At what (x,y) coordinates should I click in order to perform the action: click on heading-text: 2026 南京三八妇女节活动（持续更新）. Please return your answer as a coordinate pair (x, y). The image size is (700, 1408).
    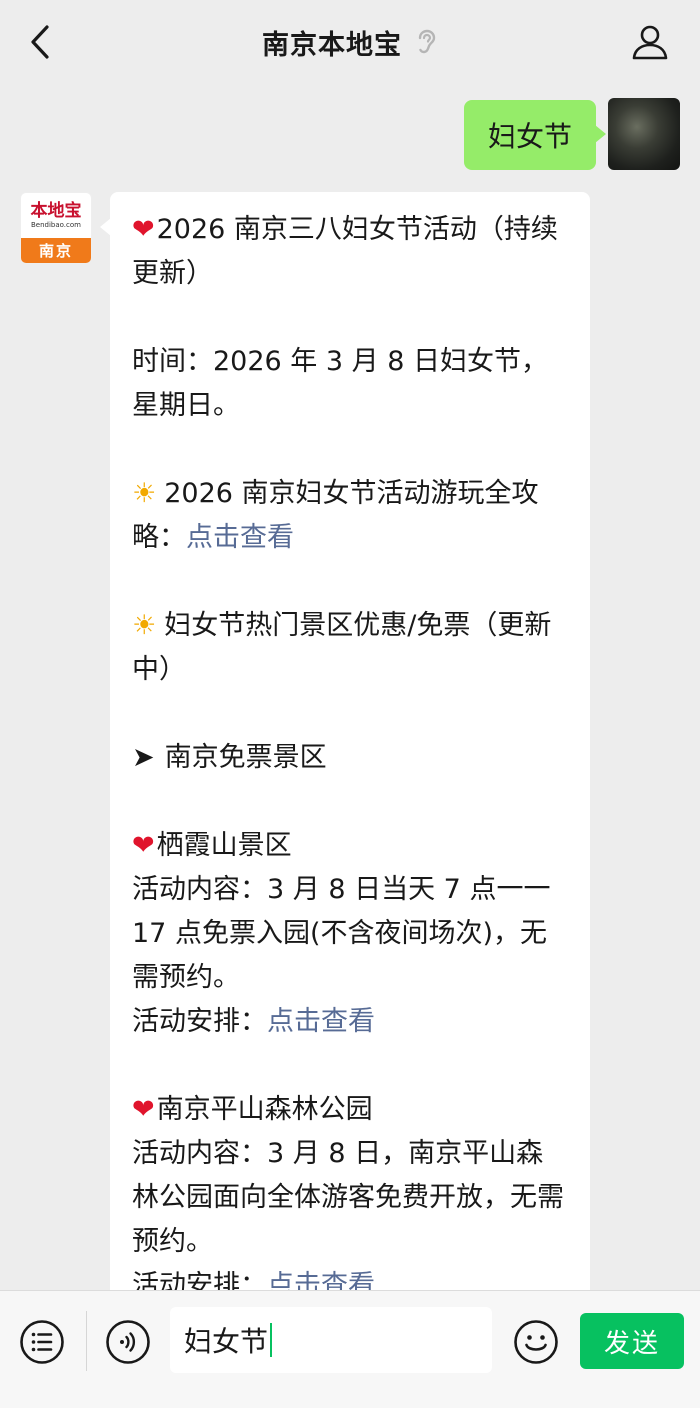
    Looking at the image, I should click on (345, 251).